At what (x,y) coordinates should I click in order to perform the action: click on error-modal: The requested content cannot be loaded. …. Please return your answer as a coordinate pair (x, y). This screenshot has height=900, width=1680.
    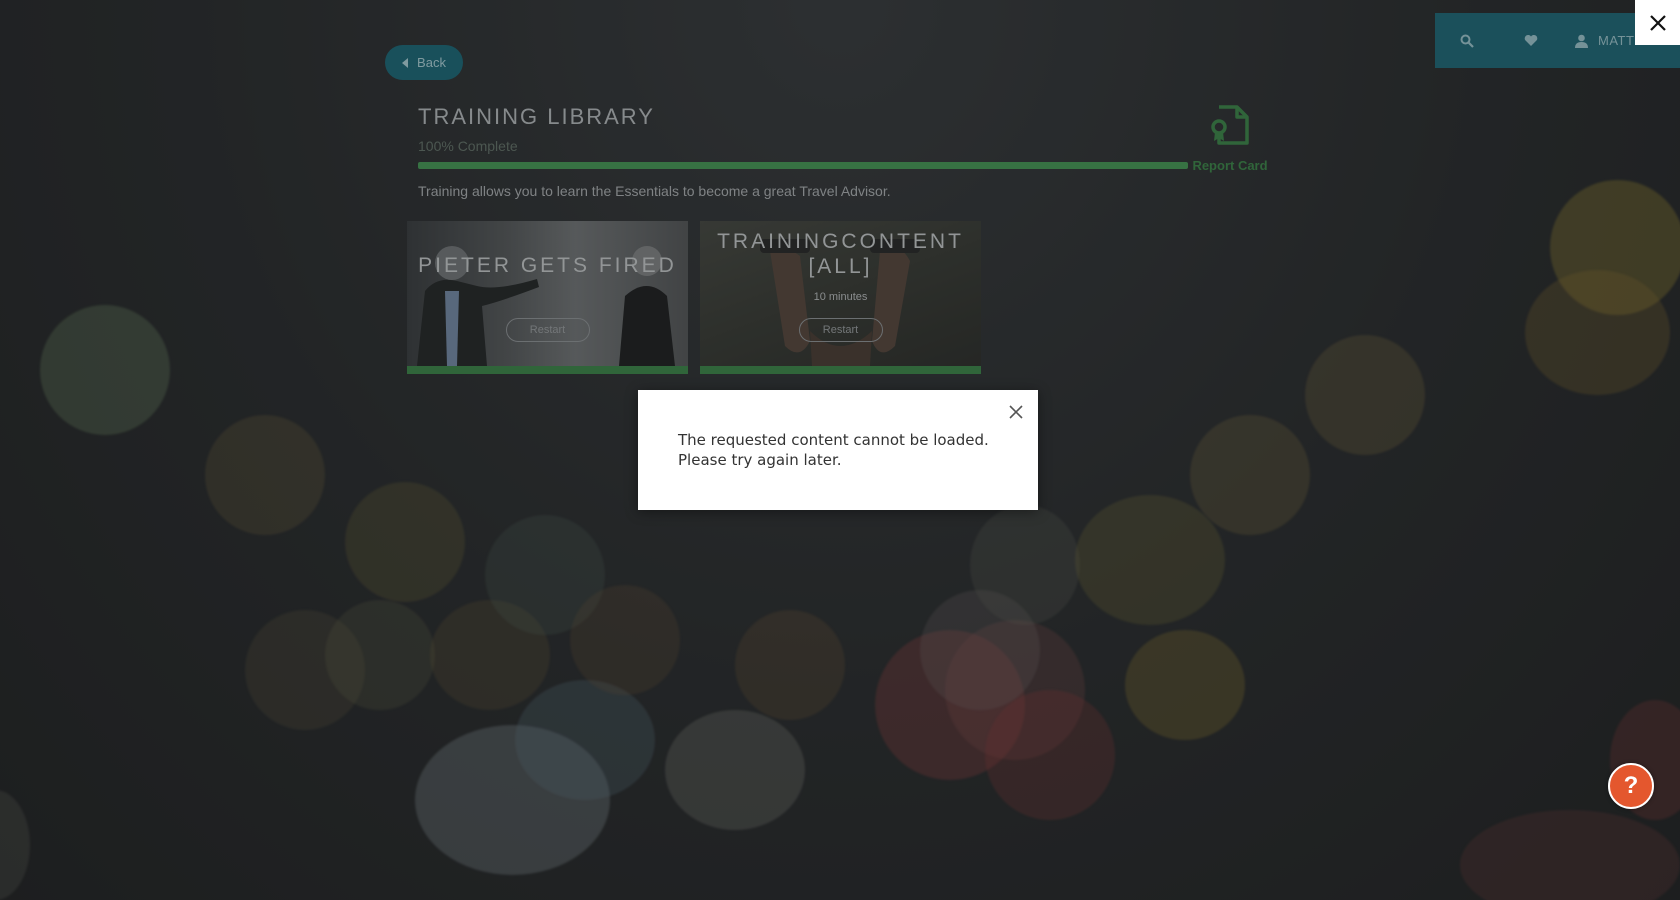
    Looking at the image, I should click on (838, 450).